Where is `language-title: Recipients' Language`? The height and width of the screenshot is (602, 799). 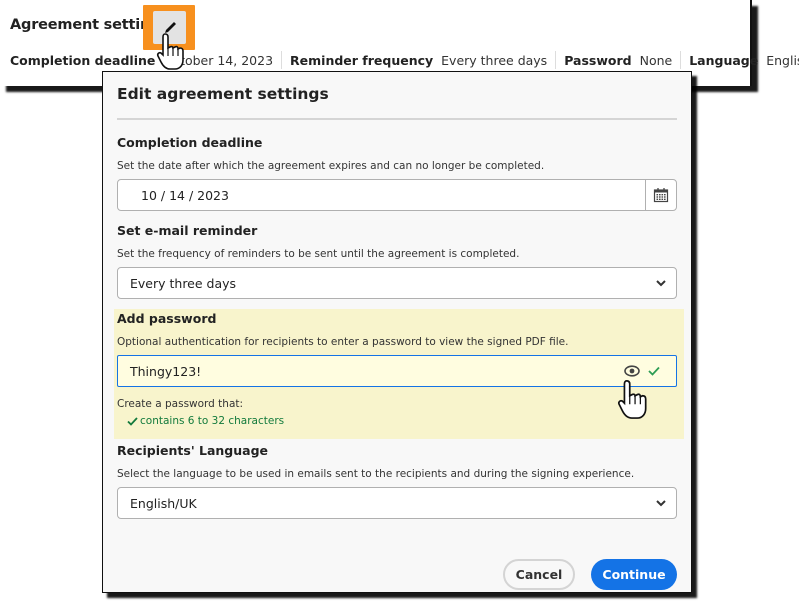
language-title: Recipients' Language is located at coordinates (193, 450).